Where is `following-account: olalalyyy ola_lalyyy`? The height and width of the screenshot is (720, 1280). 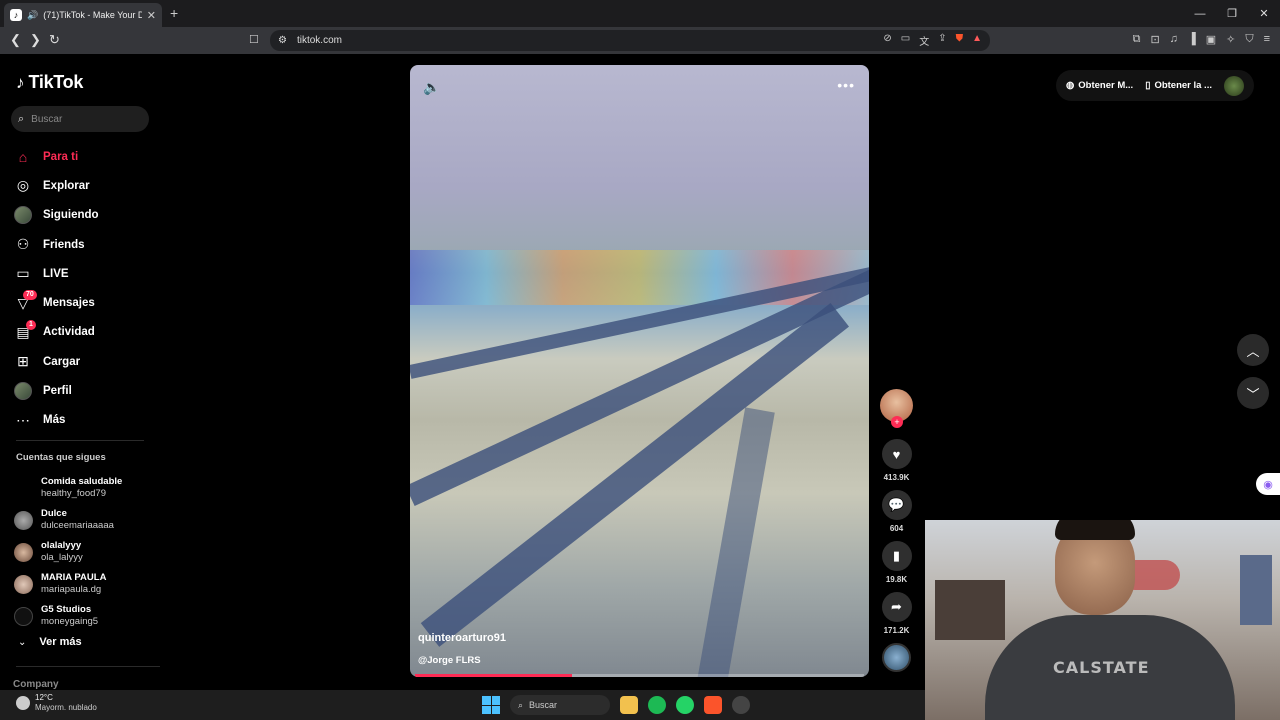
following-account: olalalyyy ola_lalyyy is located at coordinates (68, 552).